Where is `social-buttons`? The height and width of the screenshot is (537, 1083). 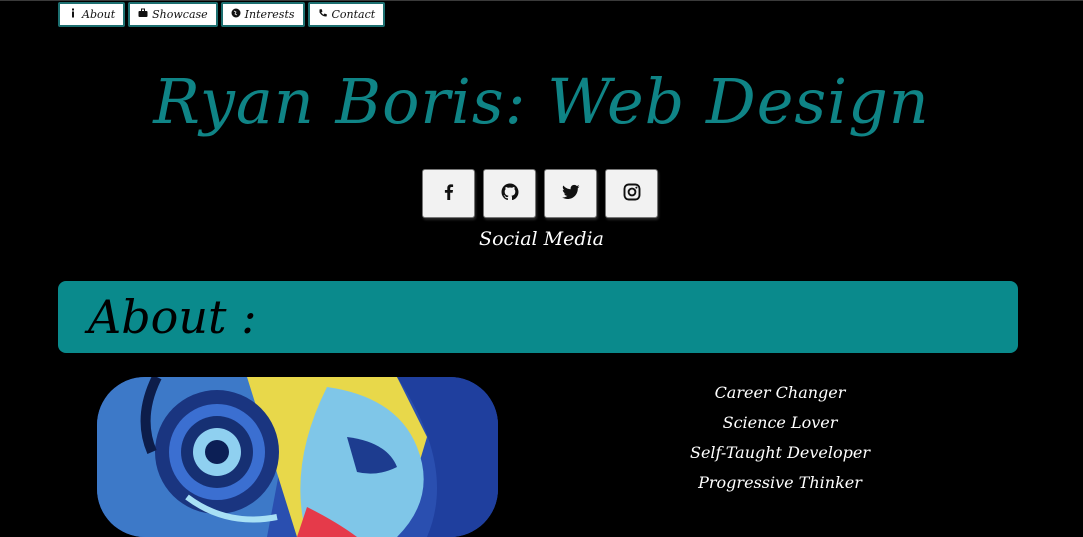 social-buttons is located at coordinates (540, 193).